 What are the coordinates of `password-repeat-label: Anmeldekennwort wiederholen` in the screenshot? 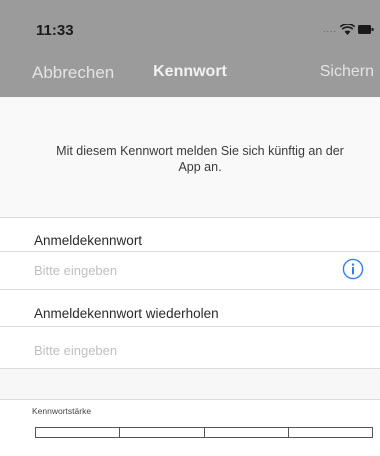 It's located at (126, 313).